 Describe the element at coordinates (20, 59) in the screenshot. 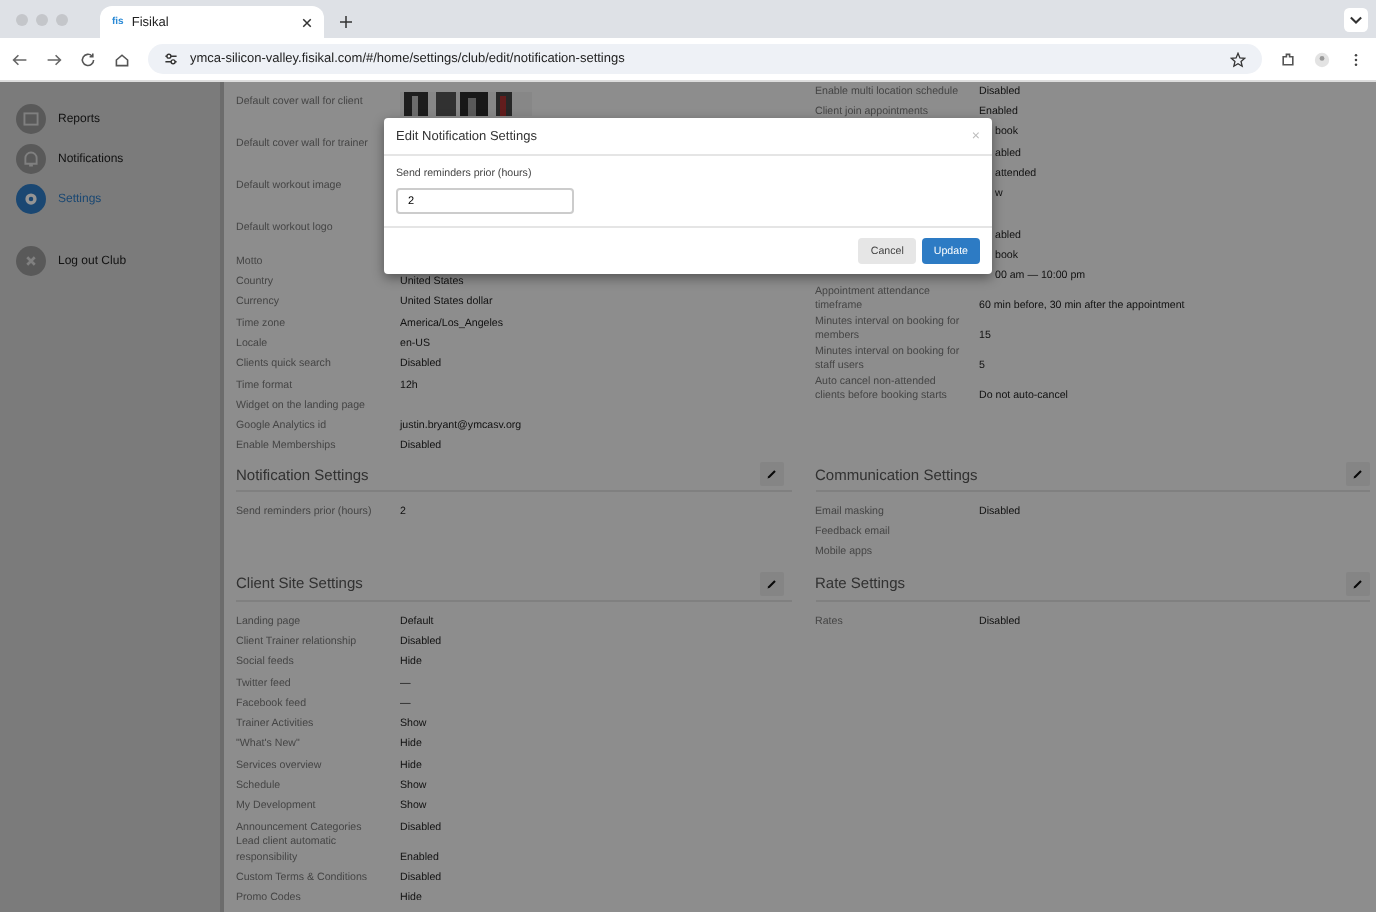

I see `back-icon` at that location.